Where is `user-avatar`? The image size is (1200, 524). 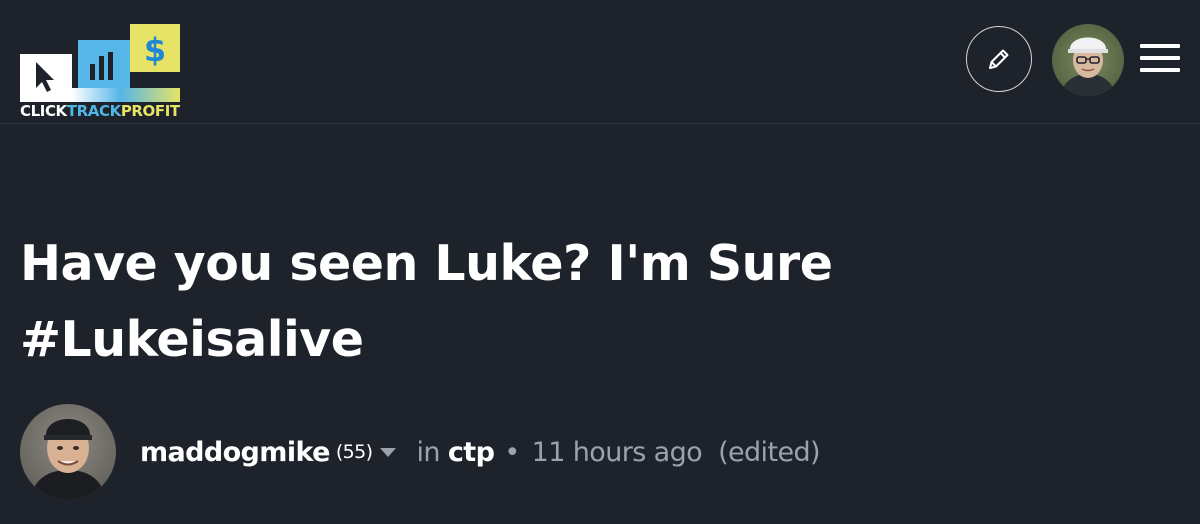 user-avatar is located at coordinates (1088, 60).